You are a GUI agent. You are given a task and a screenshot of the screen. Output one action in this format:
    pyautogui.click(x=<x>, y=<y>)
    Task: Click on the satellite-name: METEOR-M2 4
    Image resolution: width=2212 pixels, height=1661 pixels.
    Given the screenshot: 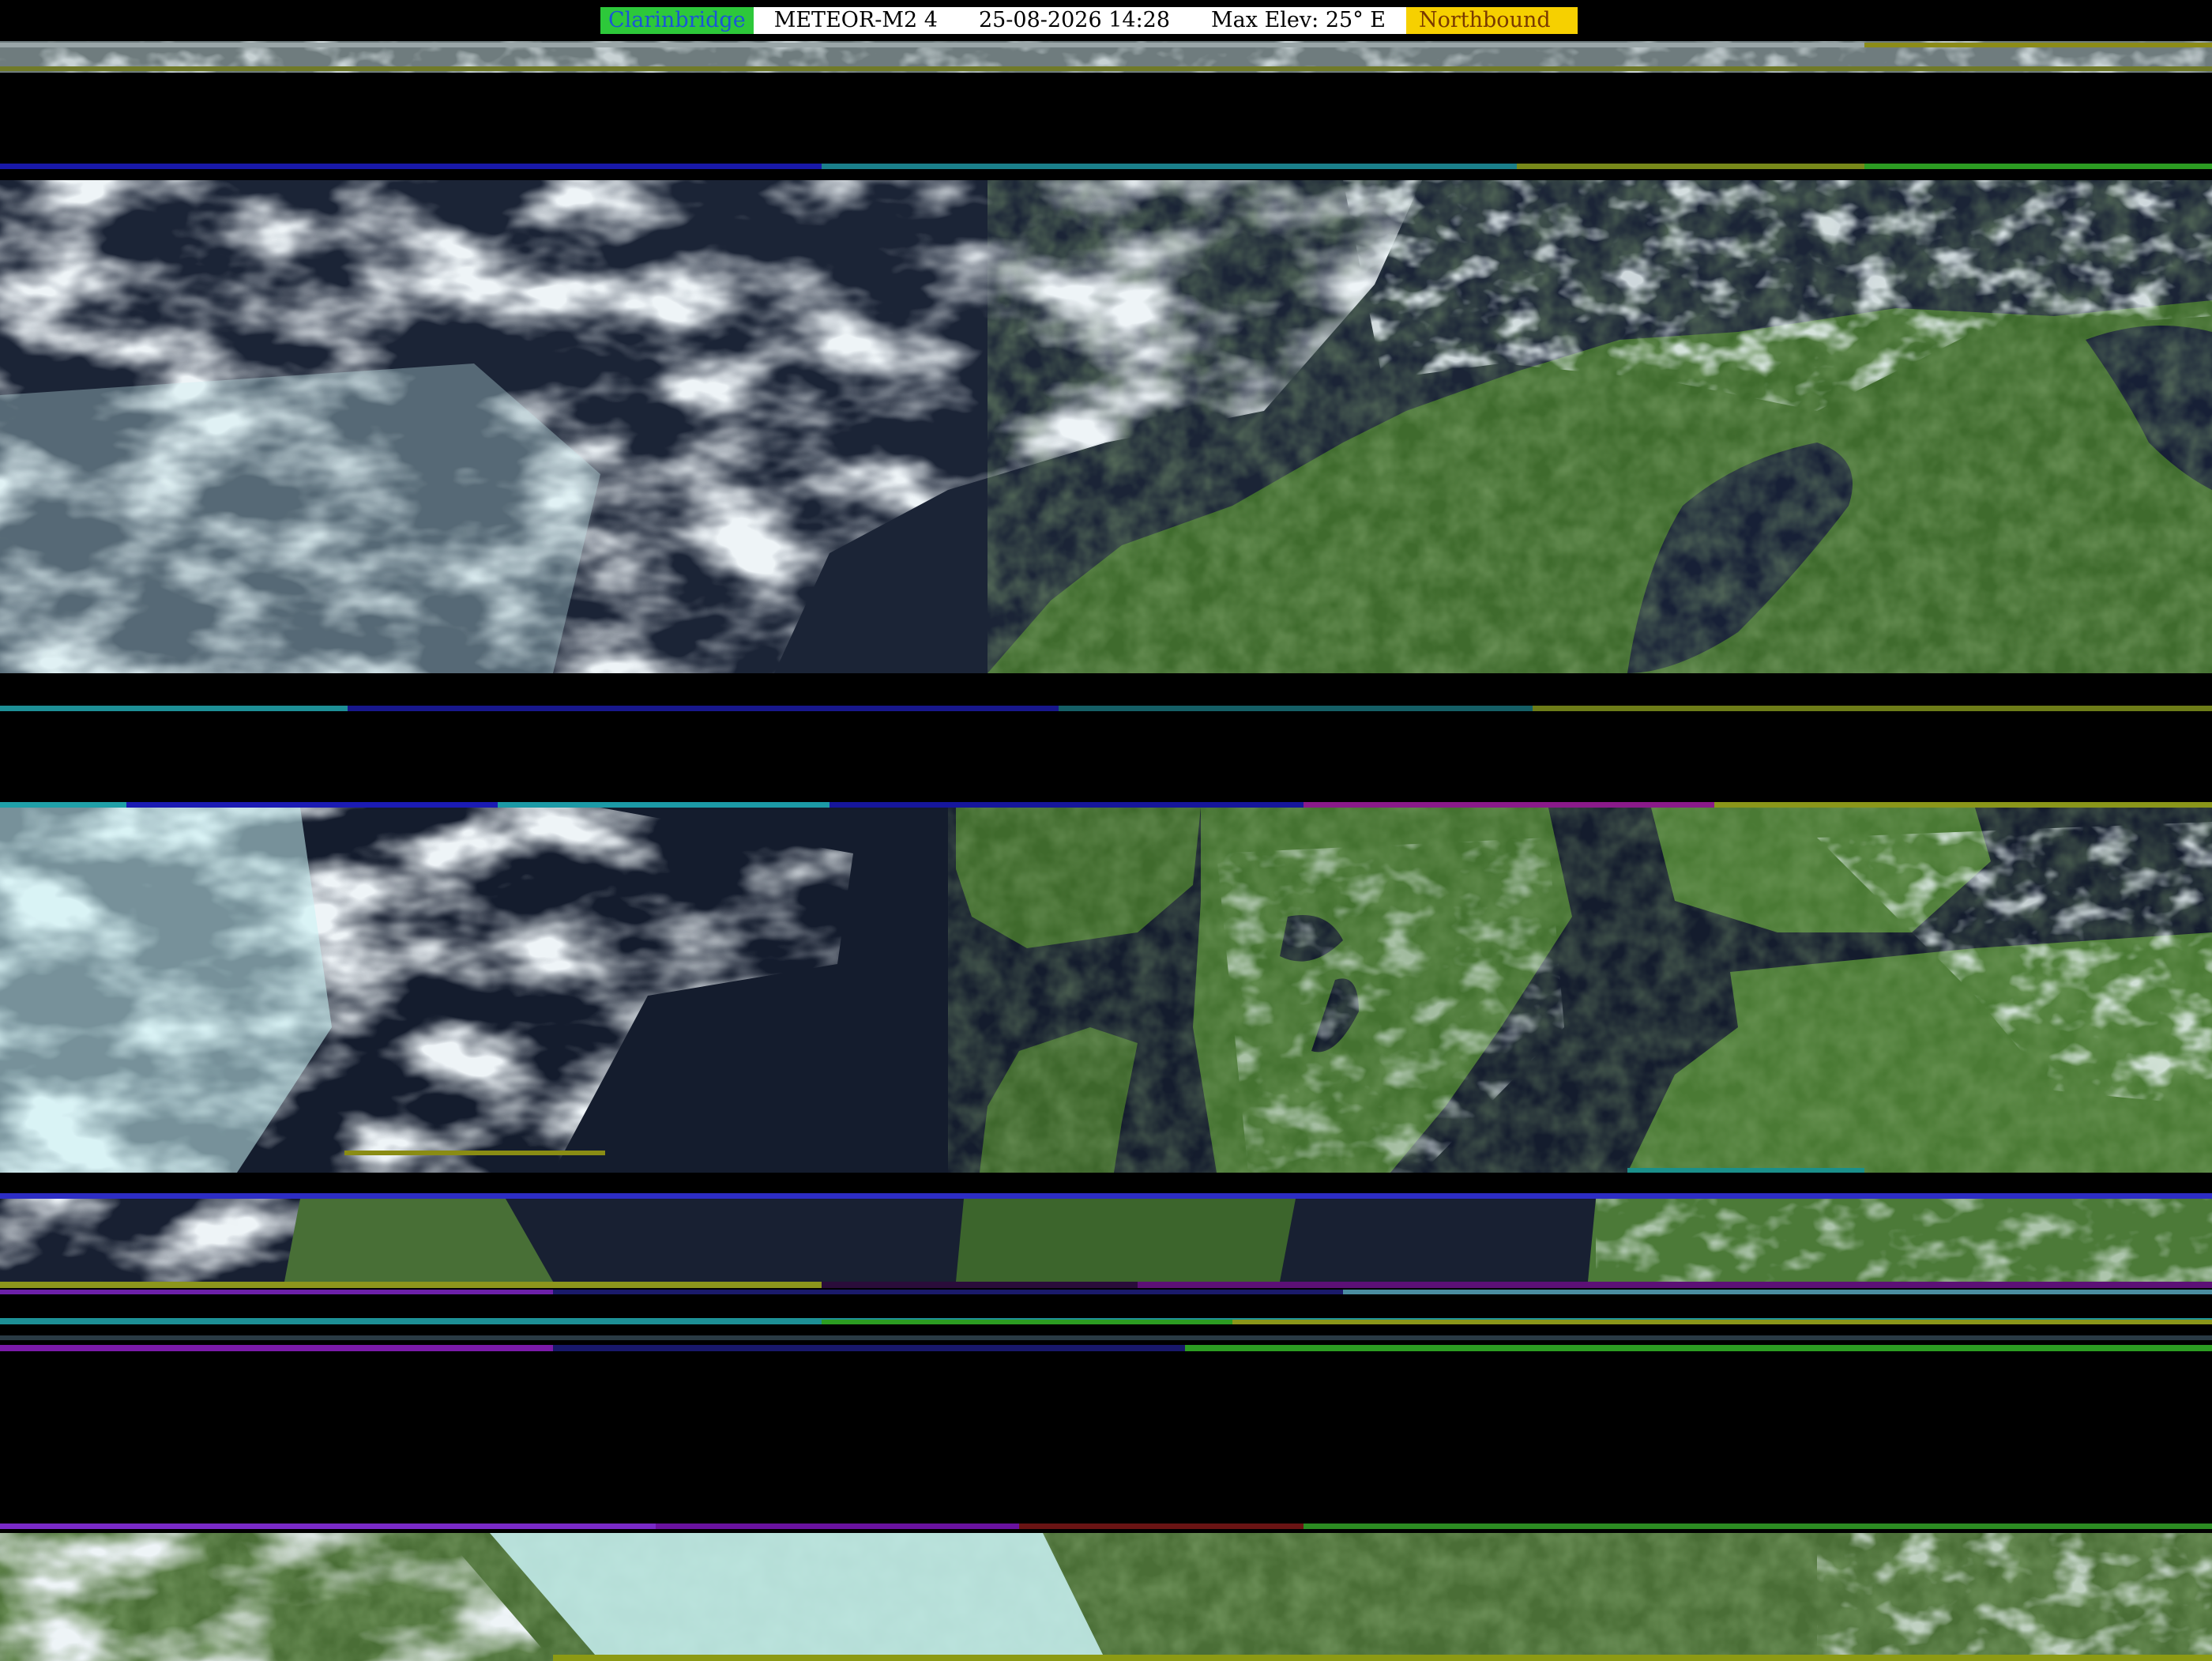 What is the action you would take?
    pyautogui.click(x=856, y=20)
    